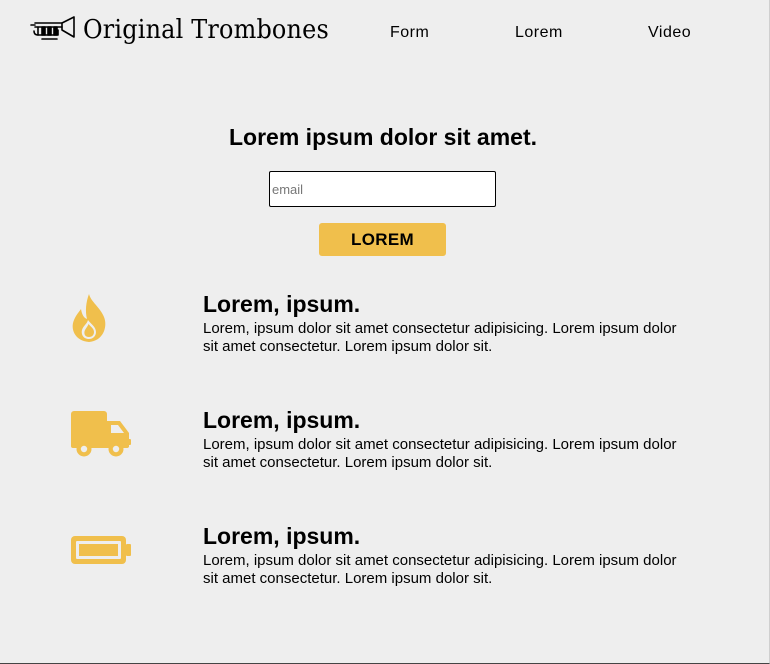  What do you see at coordinates (382, 189) in the screenshot?
I see `email-input` at bounding box center [382, 189].